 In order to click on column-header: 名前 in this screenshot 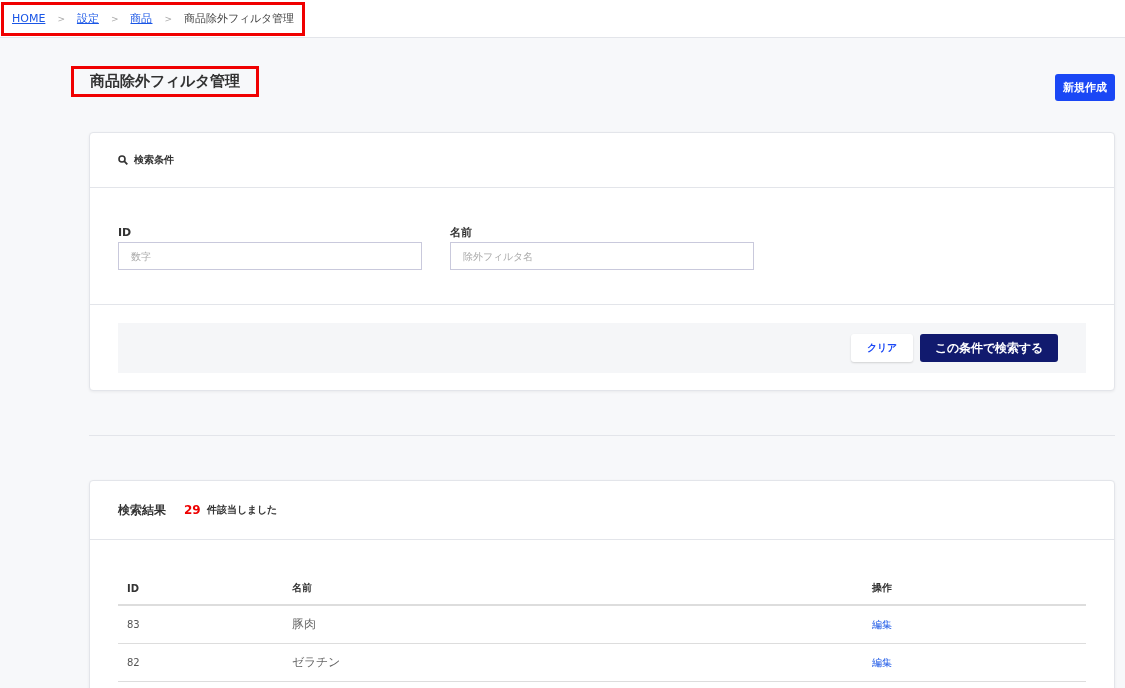, I will do `click(573, 588)`.